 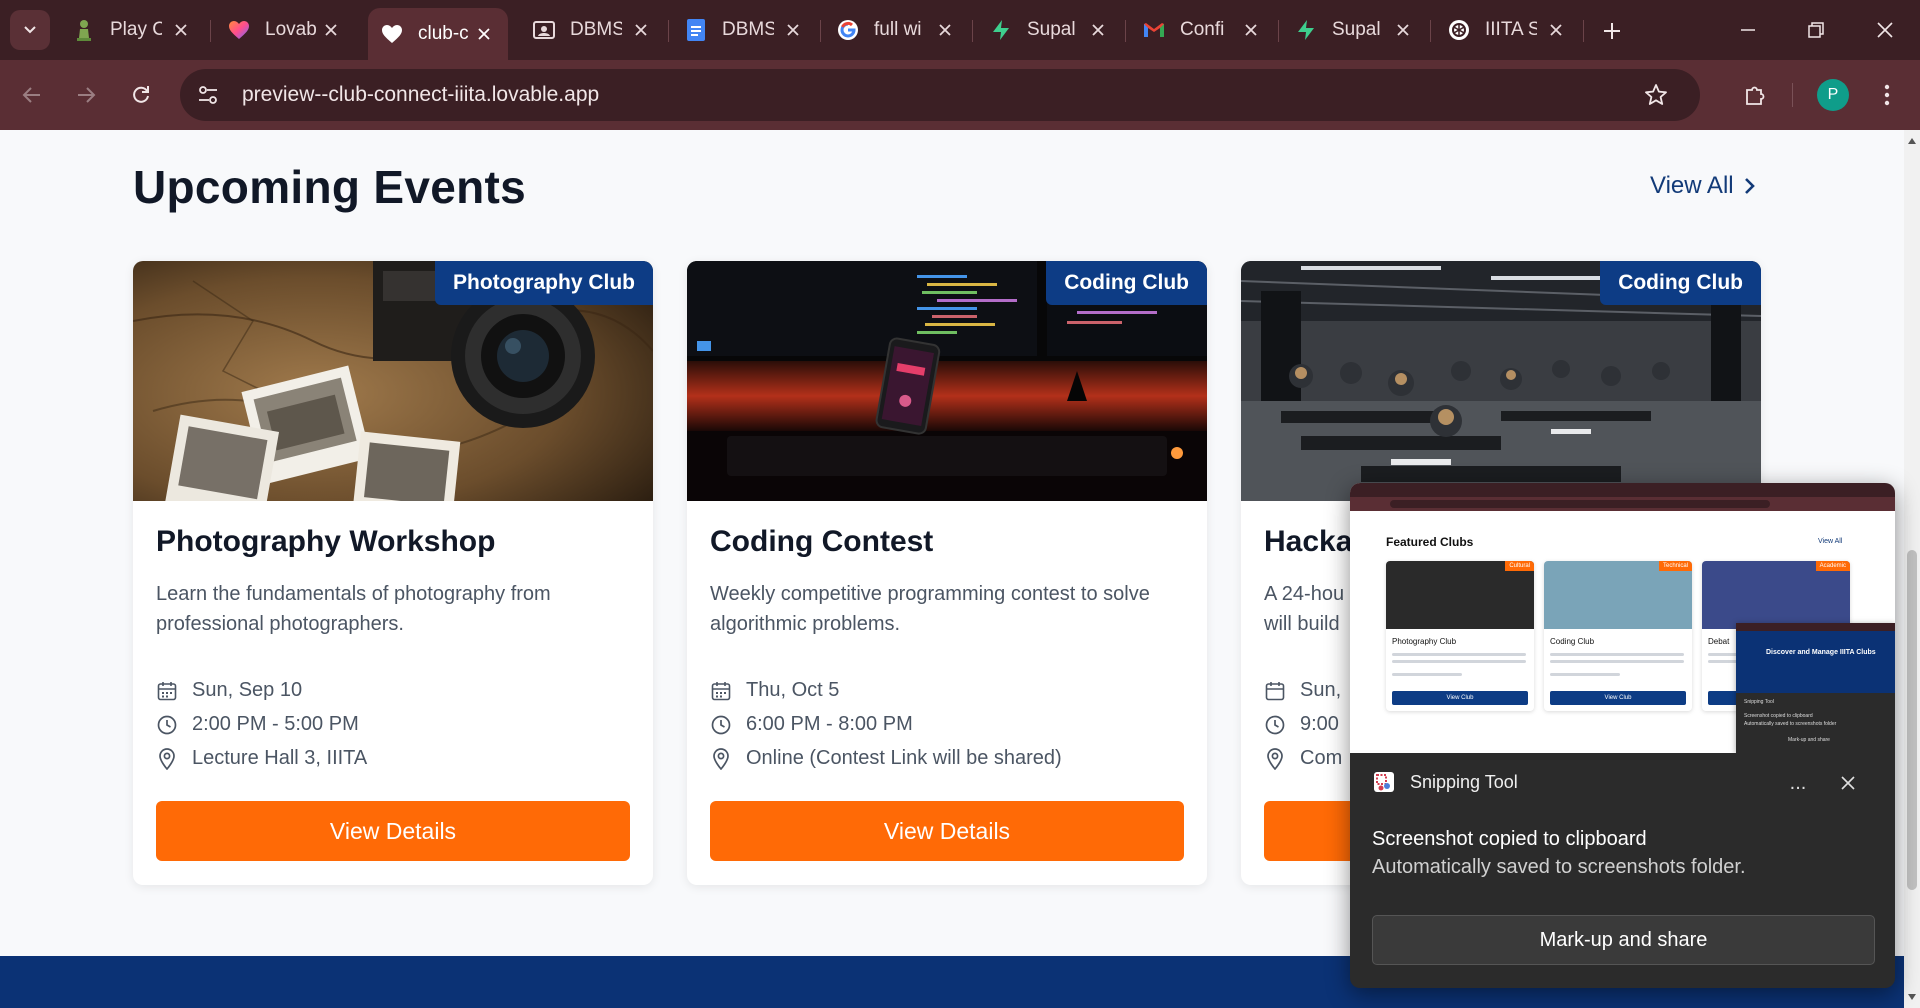 I want to click on site-info-icon, so click(x=208, y=95).